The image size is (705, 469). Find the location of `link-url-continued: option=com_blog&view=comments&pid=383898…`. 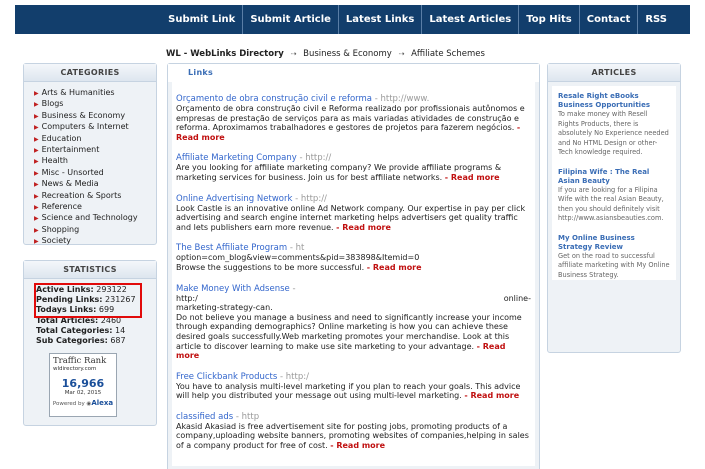

link-url-continued: option=com_blog&view=comments&pid=383898… is located at coordinates (353, 258).